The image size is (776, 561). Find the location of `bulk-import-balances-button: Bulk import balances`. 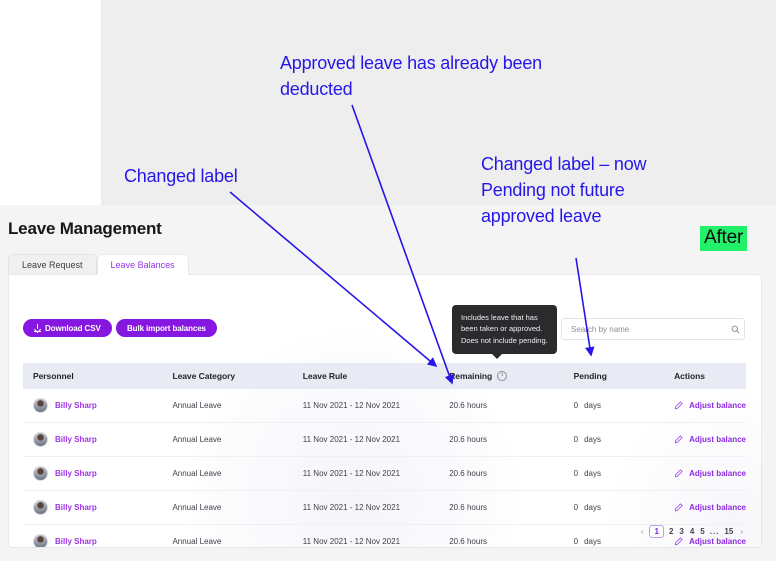

bulk-import-balances-button: Bulk import balances is located at coordinates (166, 328).